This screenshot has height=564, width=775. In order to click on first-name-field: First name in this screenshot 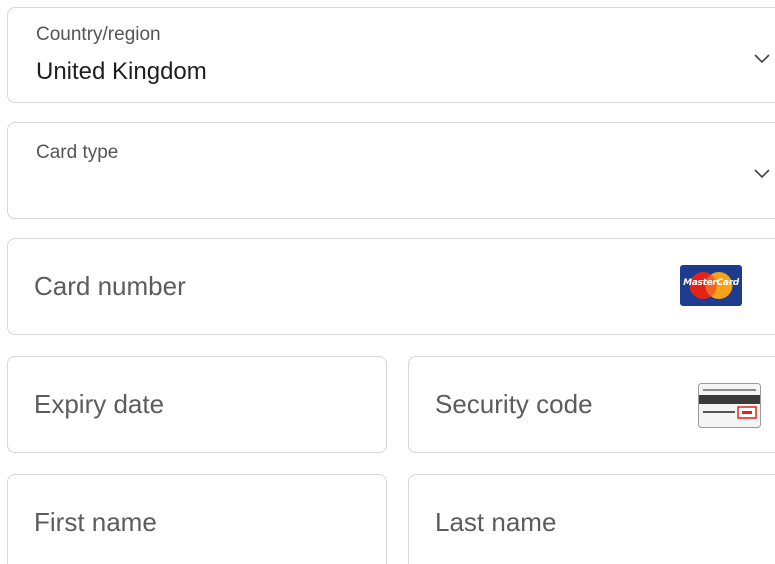, I will do `click(197, 519)`.